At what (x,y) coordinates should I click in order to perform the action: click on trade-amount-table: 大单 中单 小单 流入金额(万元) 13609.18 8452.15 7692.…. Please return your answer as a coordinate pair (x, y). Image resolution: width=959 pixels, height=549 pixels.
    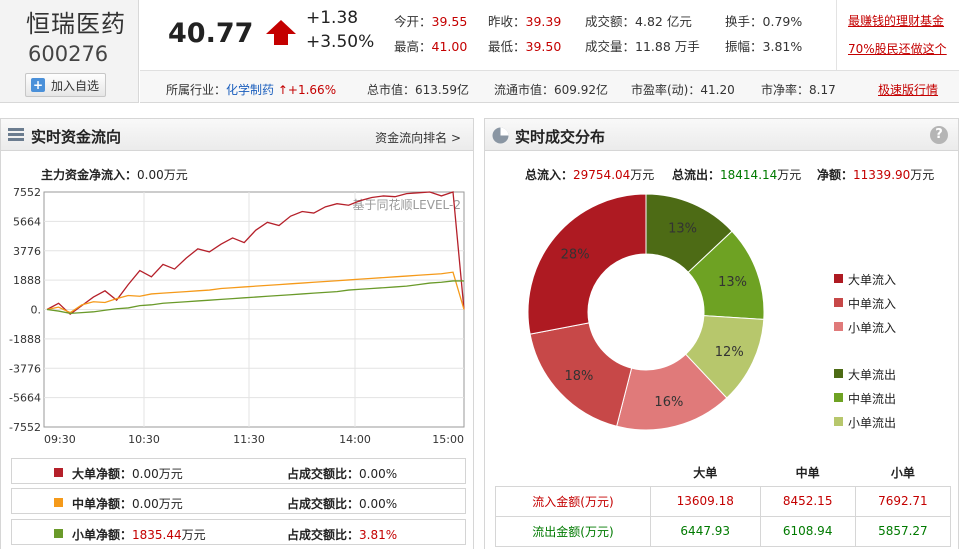
    Looking at the image, I should click on (723, 503).